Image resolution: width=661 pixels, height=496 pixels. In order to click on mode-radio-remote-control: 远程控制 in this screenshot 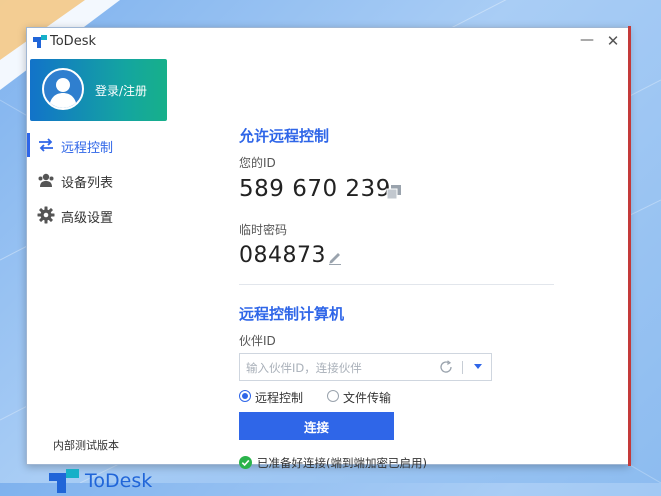, I will do `click(276, 397)`.